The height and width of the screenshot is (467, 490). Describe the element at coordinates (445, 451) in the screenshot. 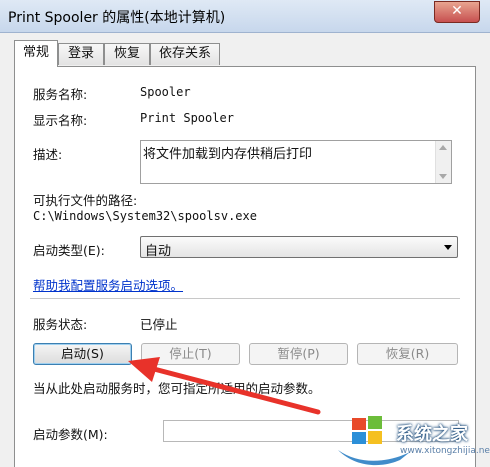

I see `watermark-url: www.xitongzhijia.net` at that location.